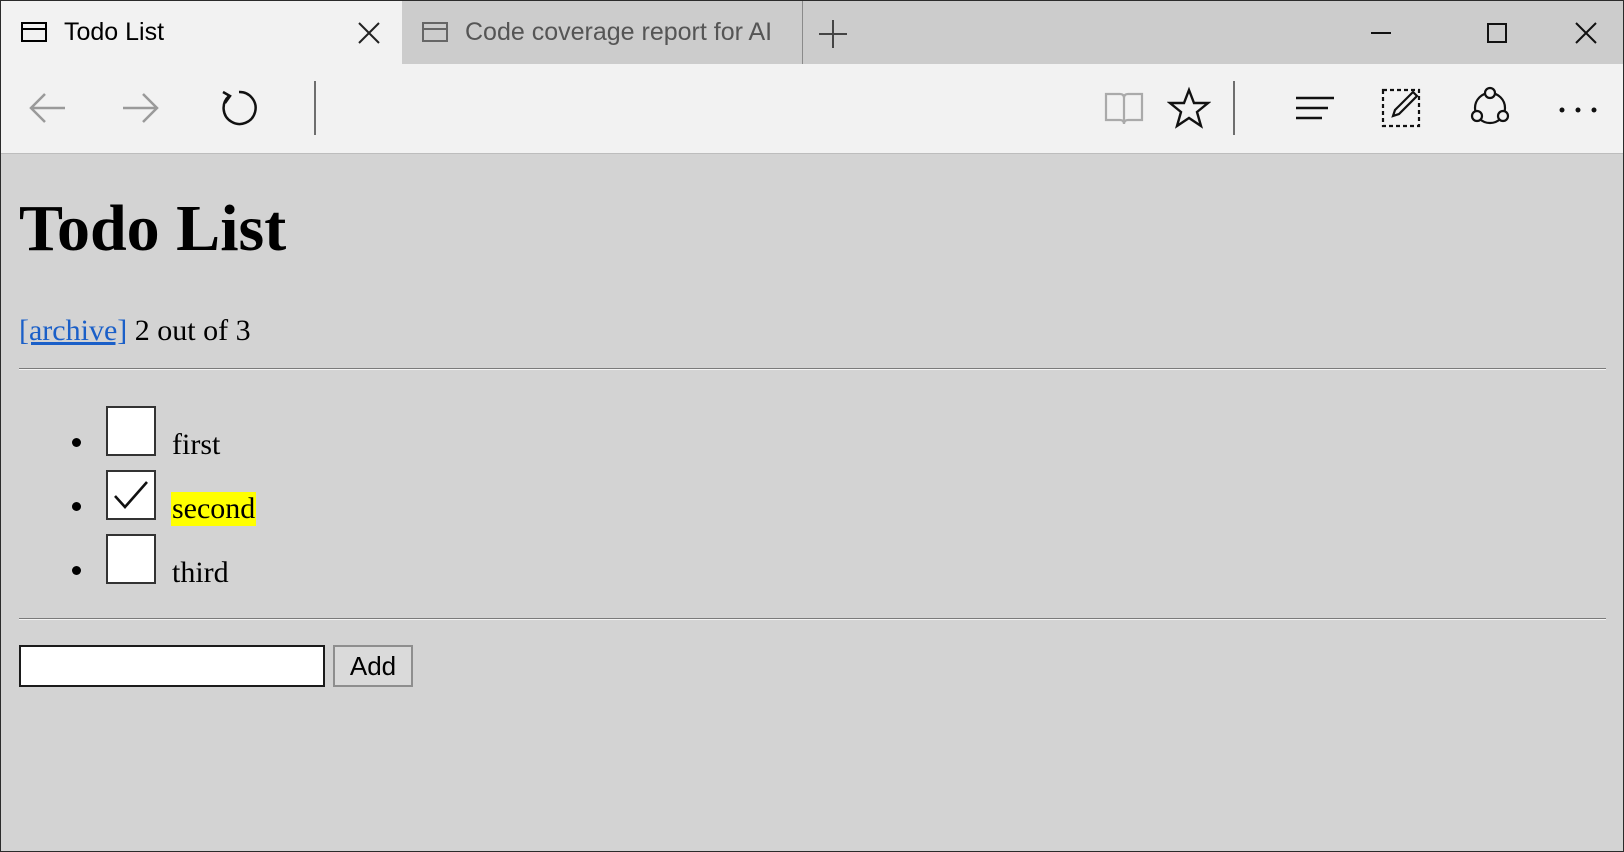 The height and width of the screenshot is (852, 1624). I want to click on hub-icon, so click(1315, 108).